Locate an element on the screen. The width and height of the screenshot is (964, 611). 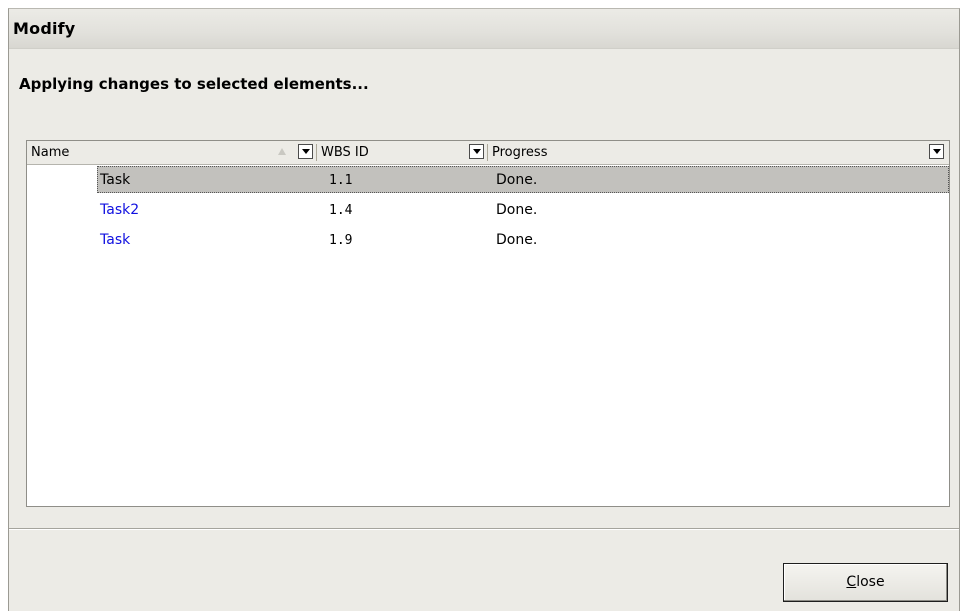
cell-name-link: Task2 is located at coordinates (119, 210).